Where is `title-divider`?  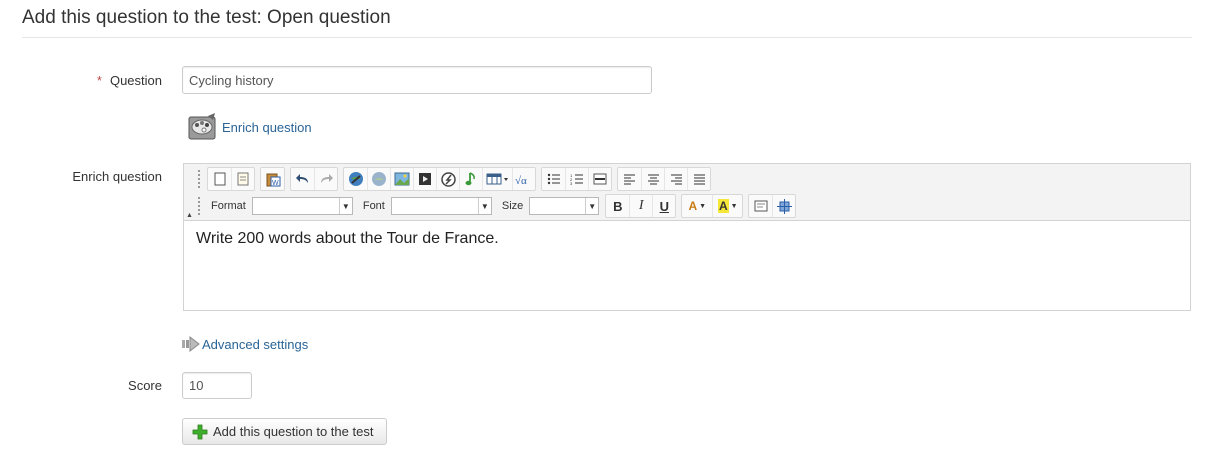
title-divider is located at coordinates (607, 37).